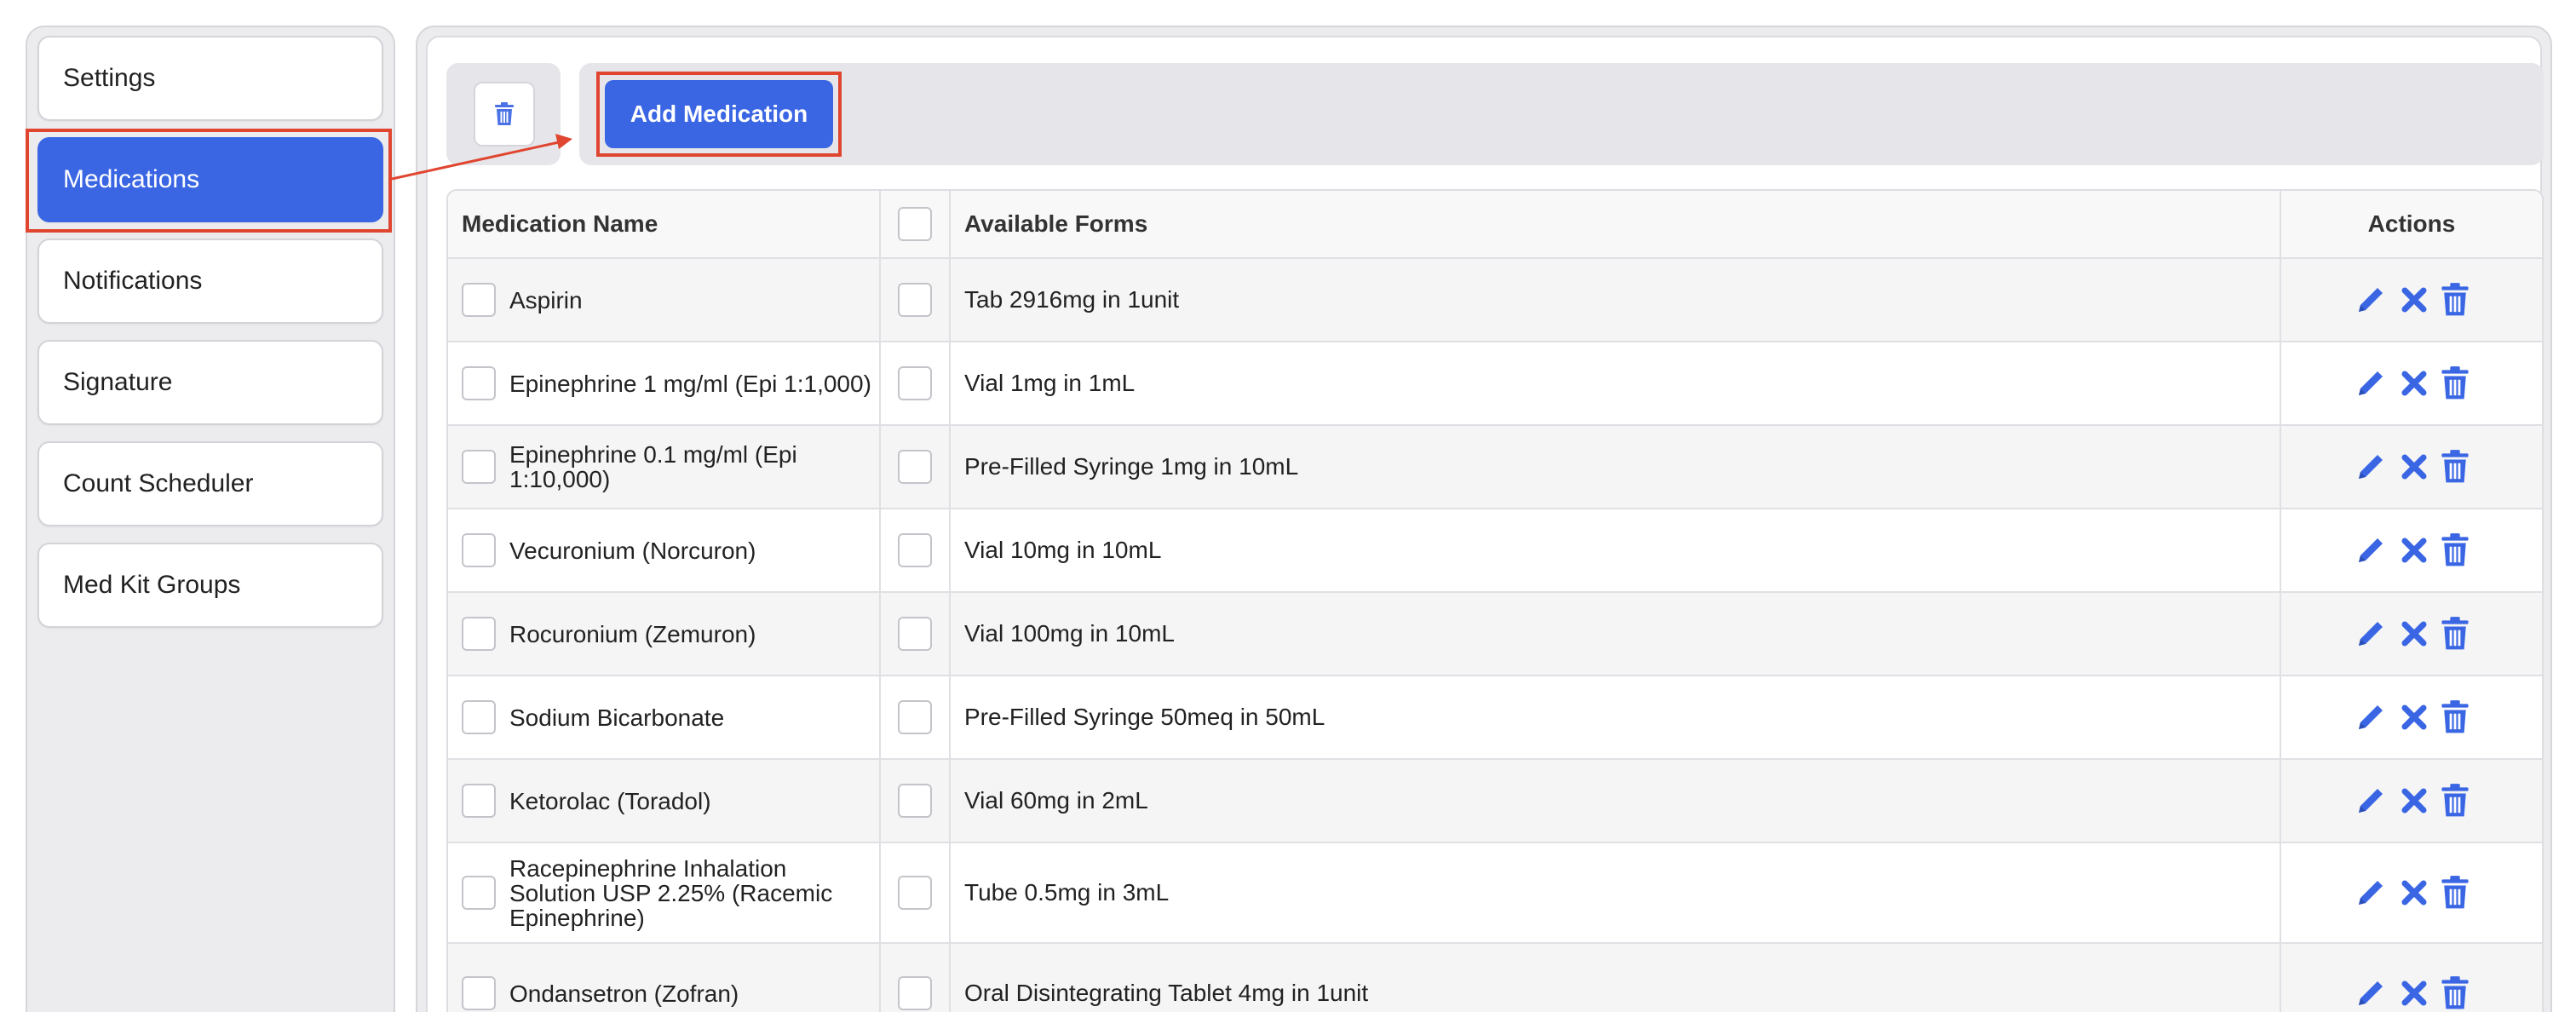 Image resolution: width=2576 pixels, height=1012 pixels. I want to click on bulk-delete-area, so click(503, 114).